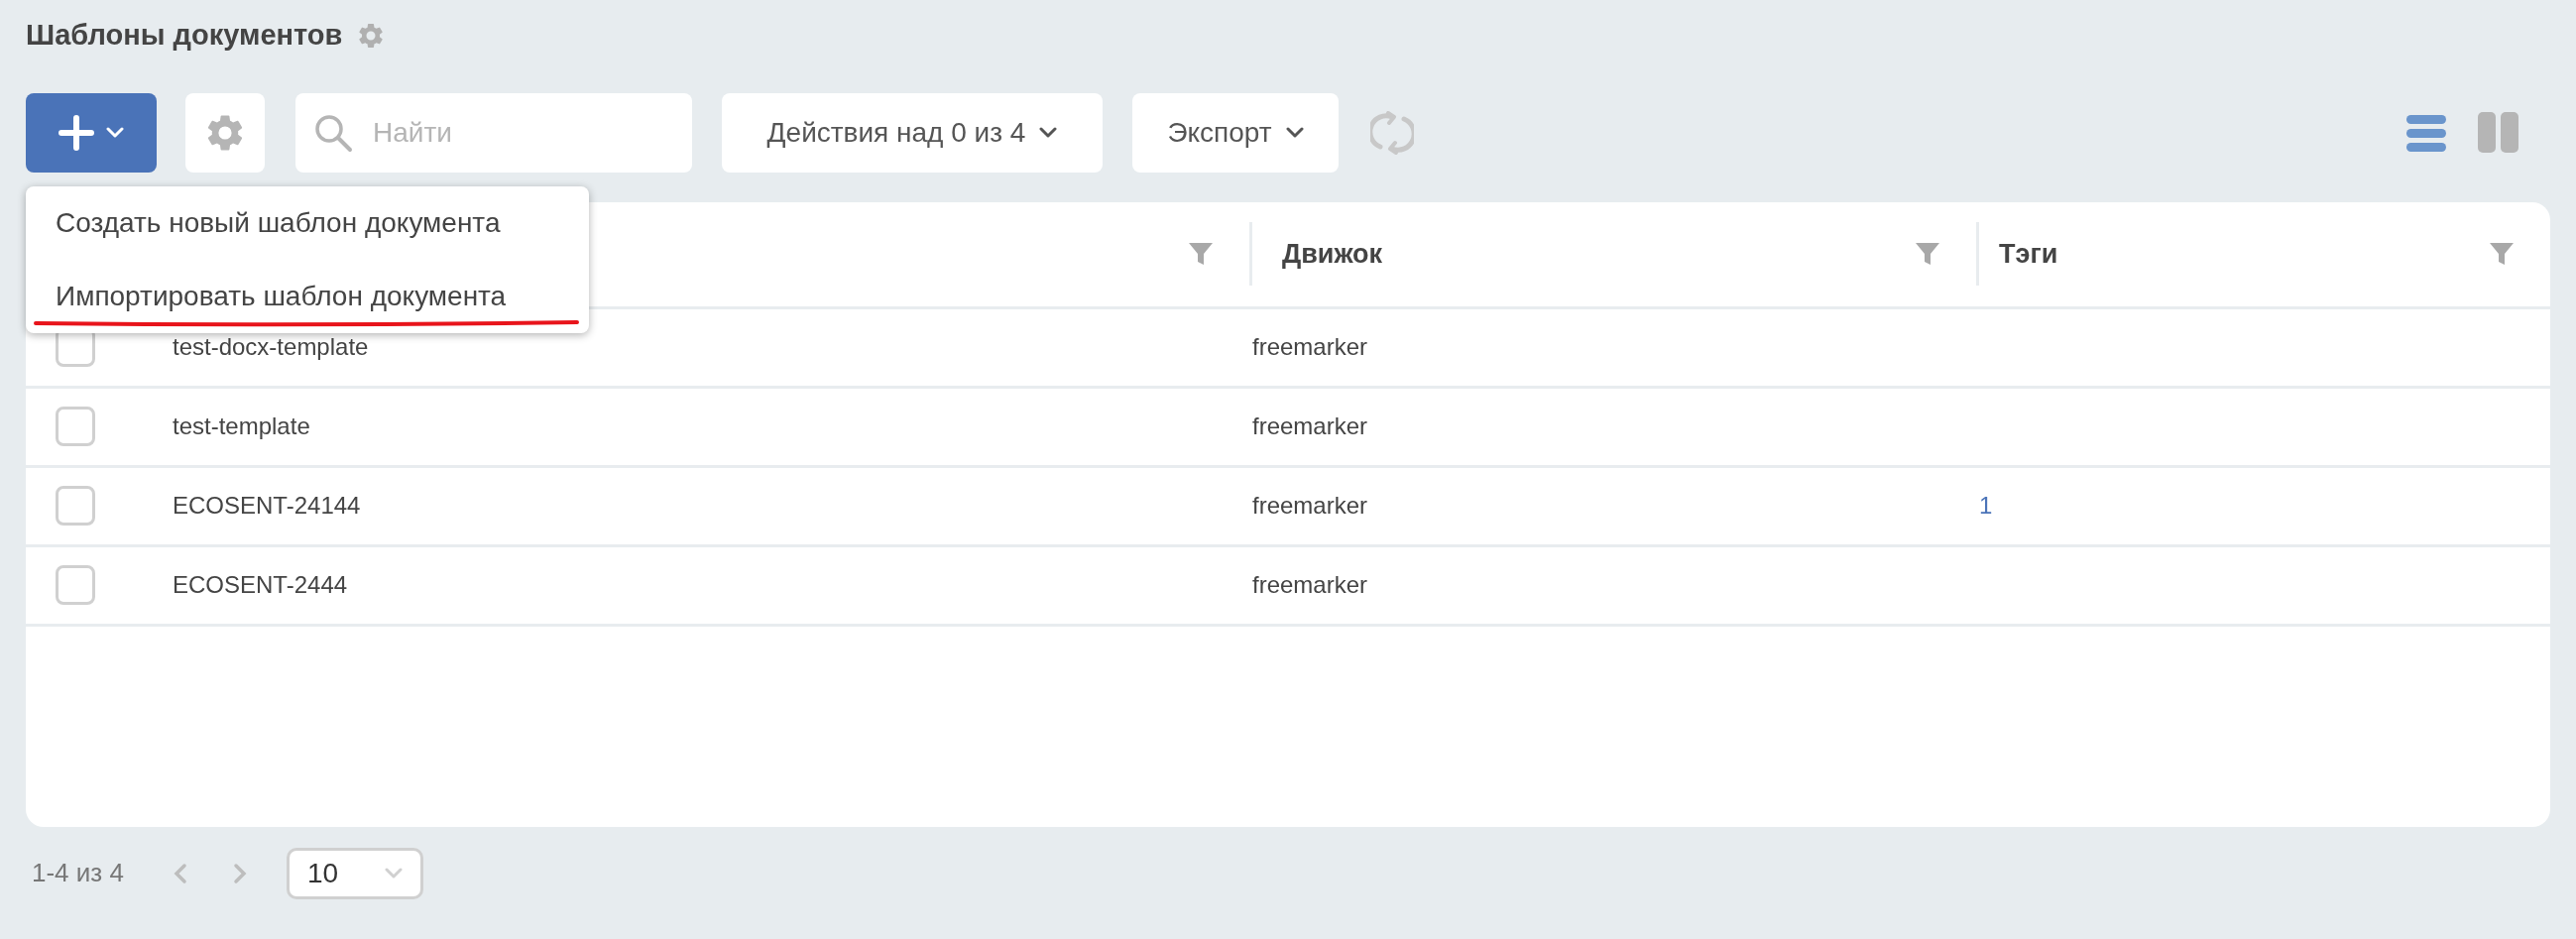  Describe the element at coordinates (2029, 254) in the screenshot. I see `column-header: Тэги` at that location.